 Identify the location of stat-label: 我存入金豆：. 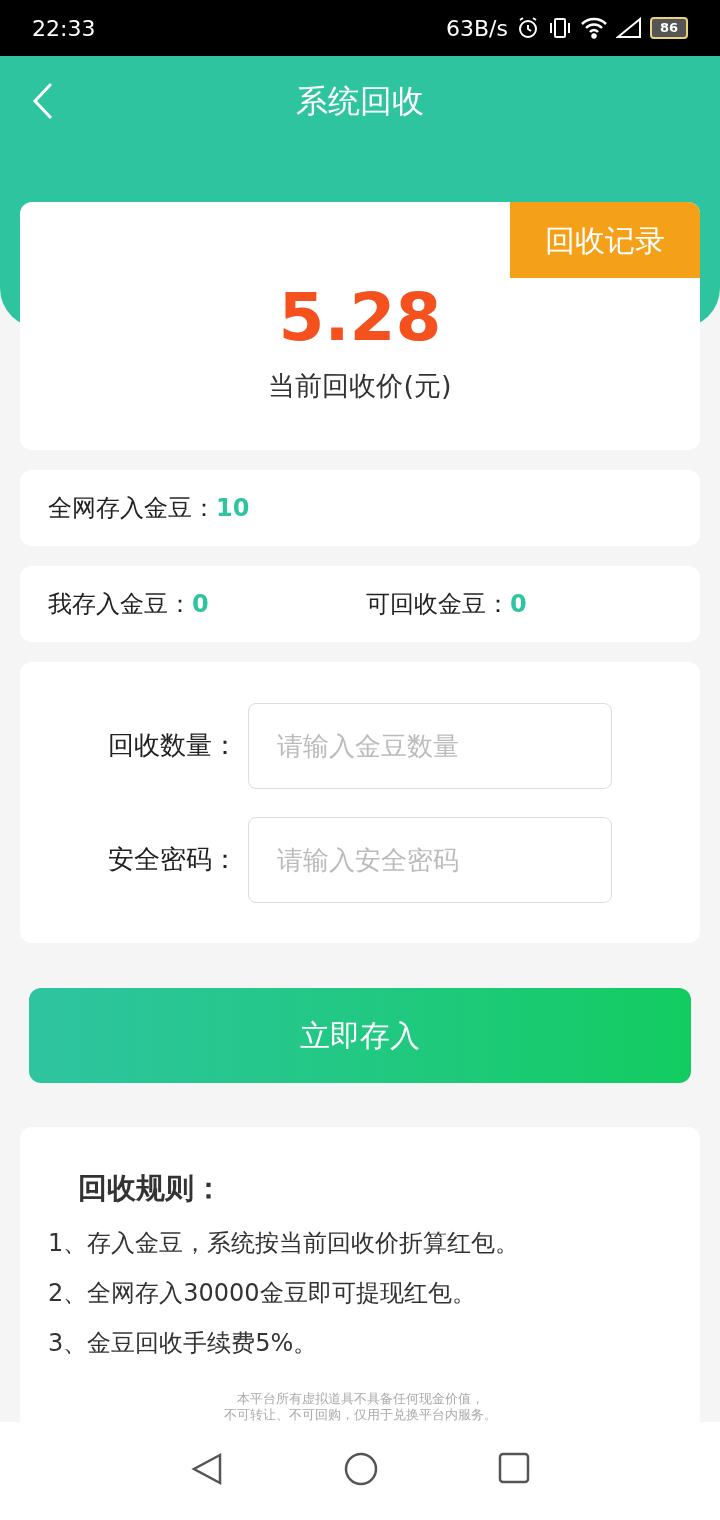
(120, 604).